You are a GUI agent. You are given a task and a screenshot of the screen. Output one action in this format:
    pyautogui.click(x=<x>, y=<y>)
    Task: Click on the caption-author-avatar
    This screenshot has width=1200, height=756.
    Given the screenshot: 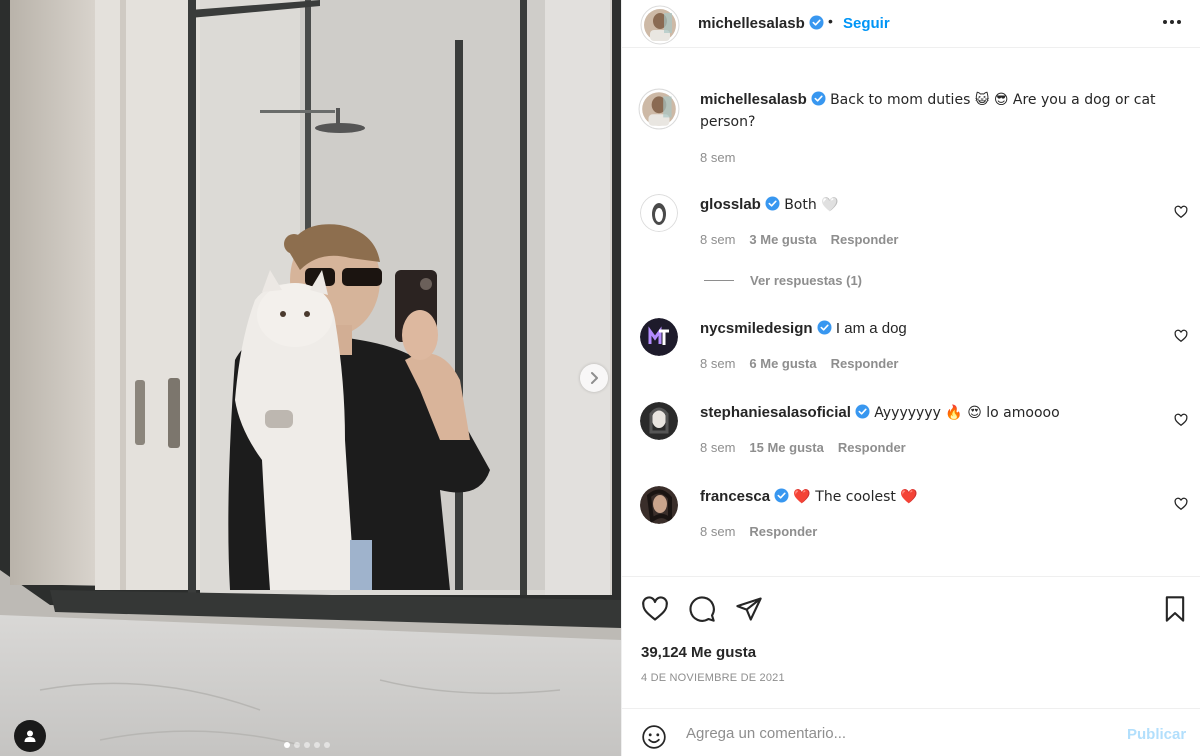 What is the action you would take?
    pyautogui.click(x=659, y=109)
    